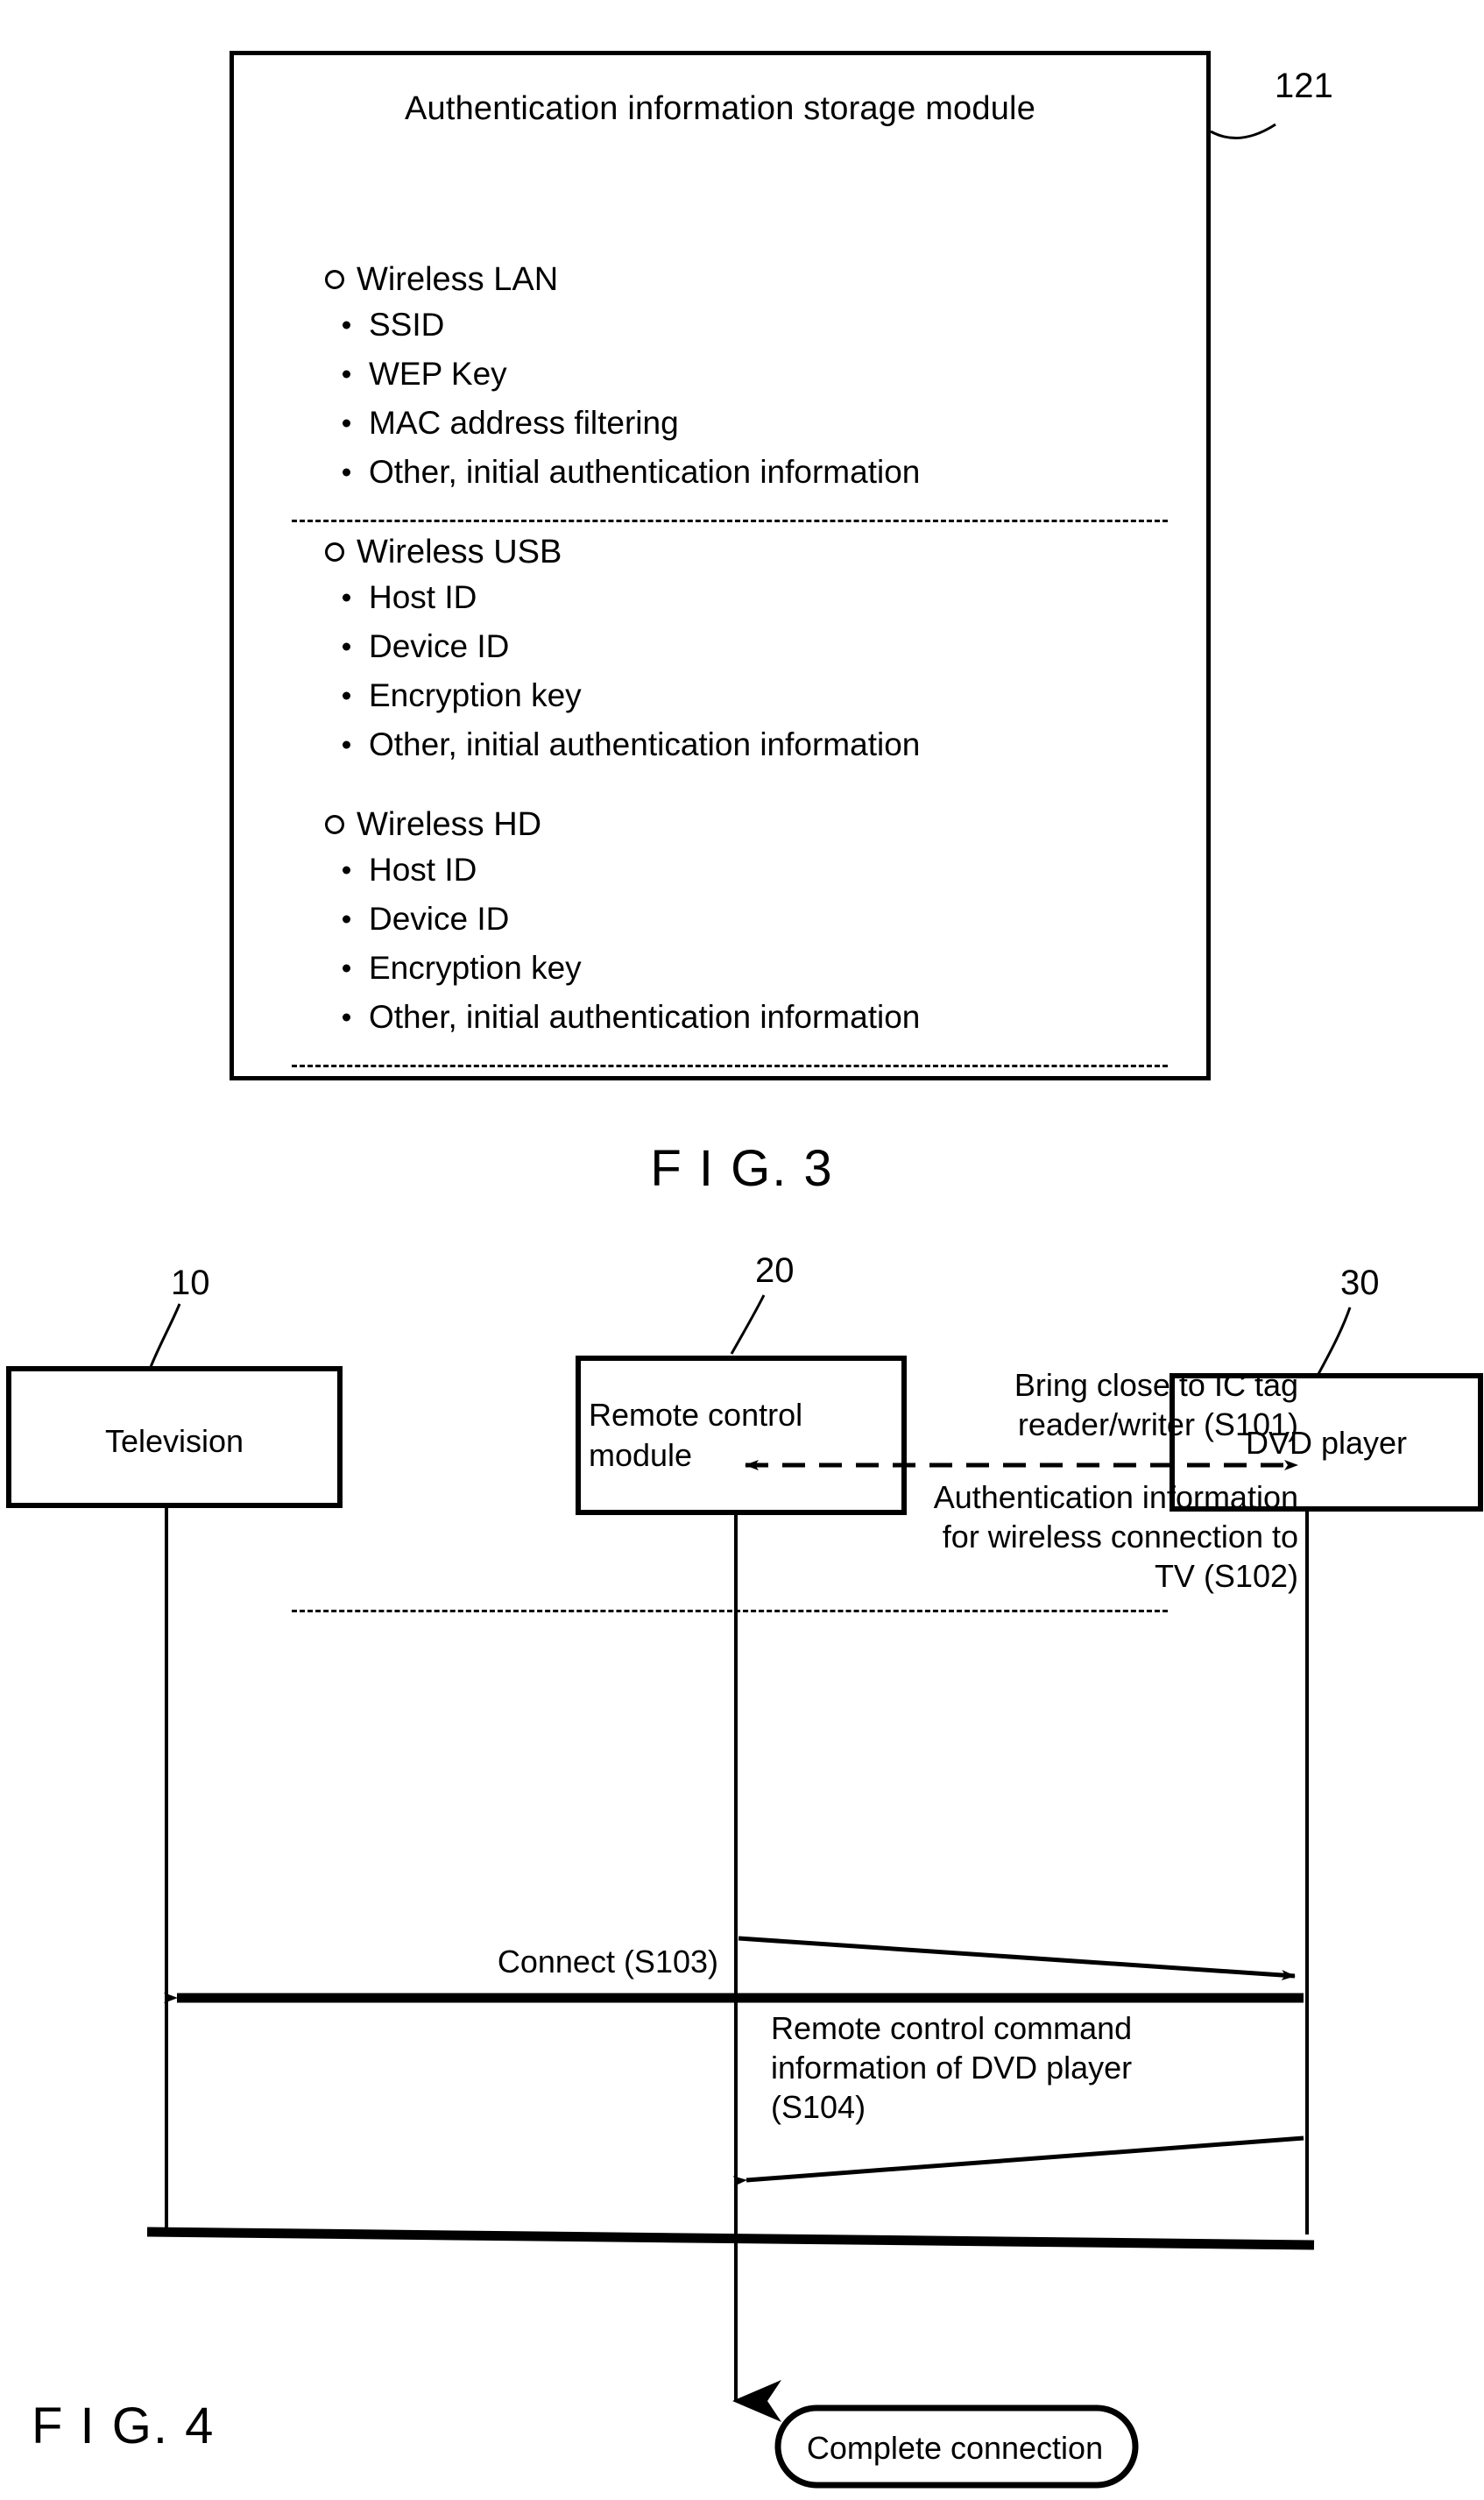 This screenshot has height=2500, width=1484. Describe the element at coordinates (775, 1271) in the screenshot. I see `reference-number-20: 20` at that location.